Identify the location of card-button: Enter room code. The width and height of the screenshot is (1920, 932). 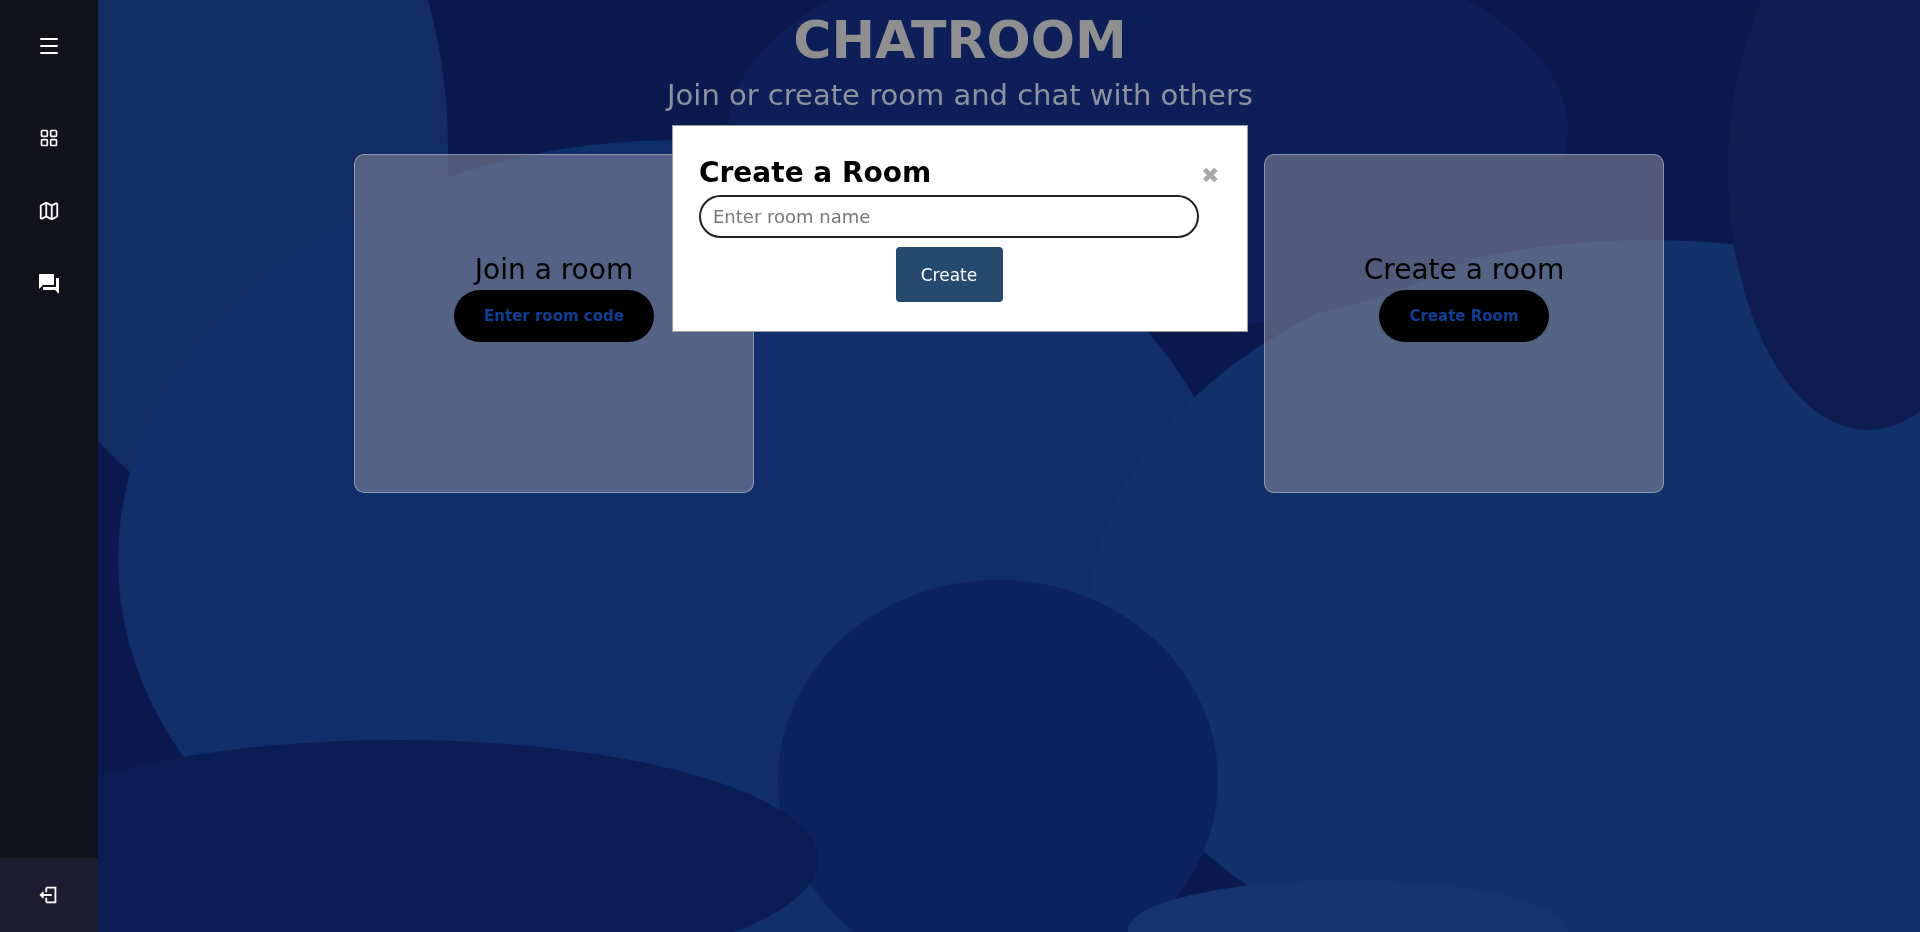
(554, 316).